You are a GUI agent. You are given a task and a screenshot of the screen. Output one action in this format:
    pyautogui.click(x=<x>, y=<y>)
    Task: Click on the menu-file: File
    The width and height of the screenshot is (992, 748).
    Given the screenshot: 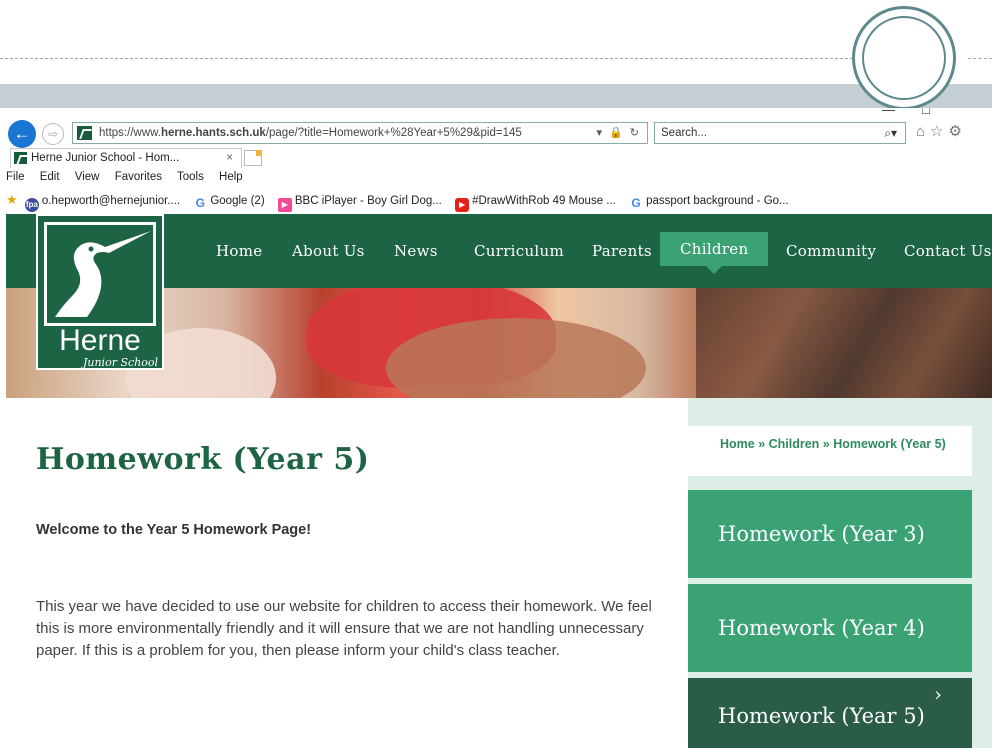 What is the action you would take?
    pyautogui.click(x=15, y=177)
    